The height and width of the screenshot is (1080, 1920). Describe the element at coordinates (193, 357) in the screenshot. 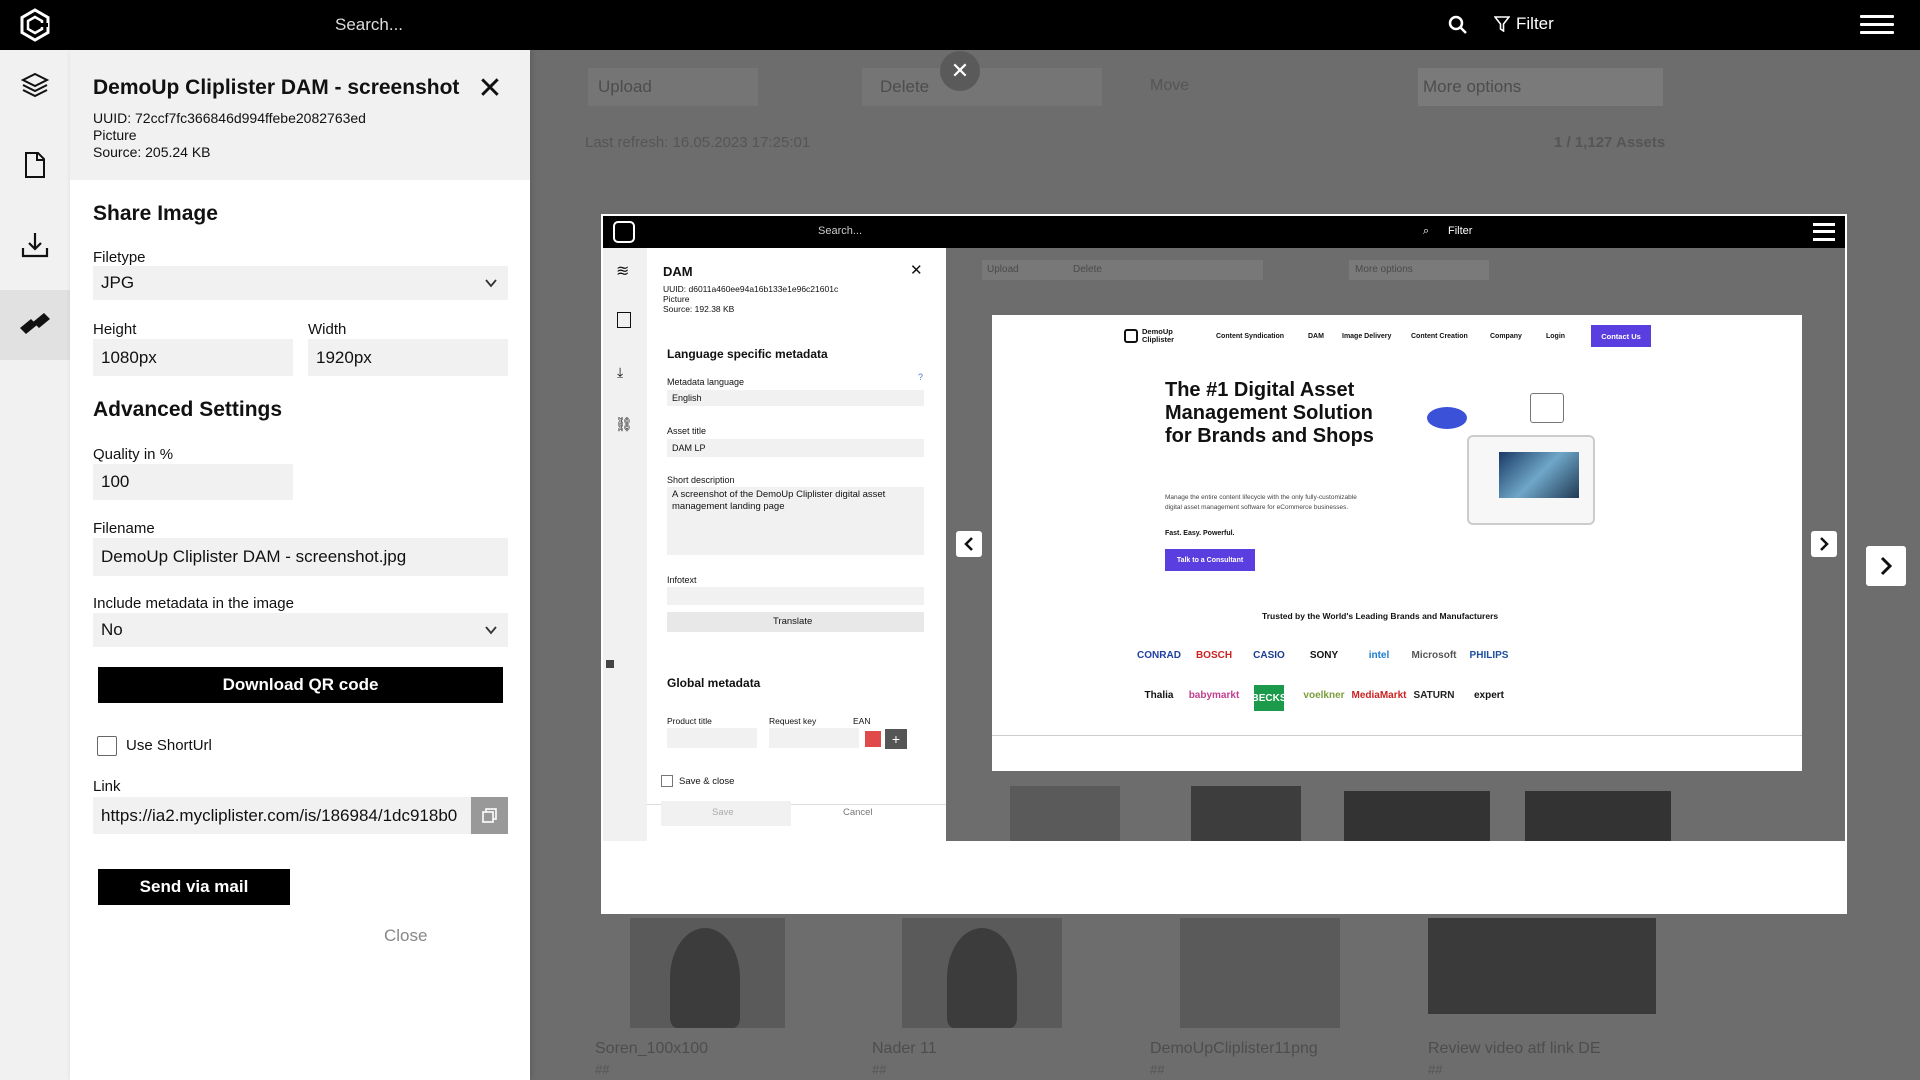

I see `height-input: 1080px` at that location.